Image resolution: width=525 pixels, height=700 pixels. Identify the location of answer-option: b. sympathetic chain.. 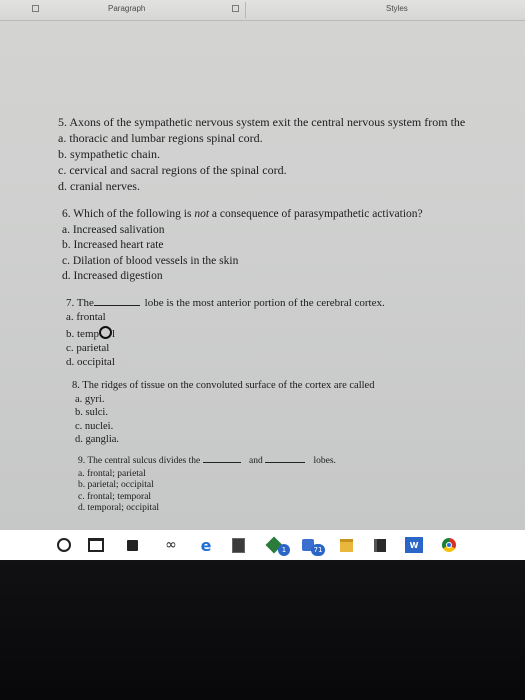
(109, 154).